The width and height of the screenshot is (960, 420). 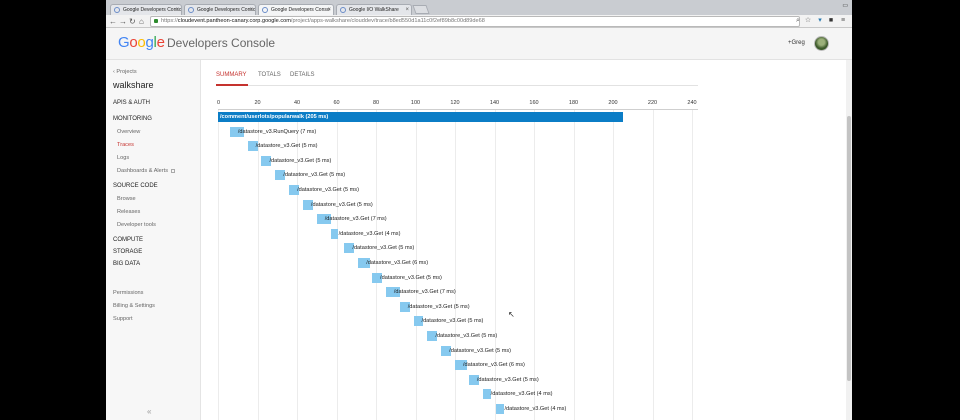 What do you see at coordinates (376, 103) in the screenshot?
I see `x-tick-label: 80` at bounding box center [376, 103].